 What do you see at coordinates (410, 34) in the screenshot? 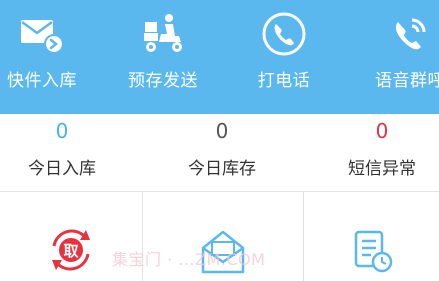
I see `voice-call-icon` at bounding box center [410, 34].